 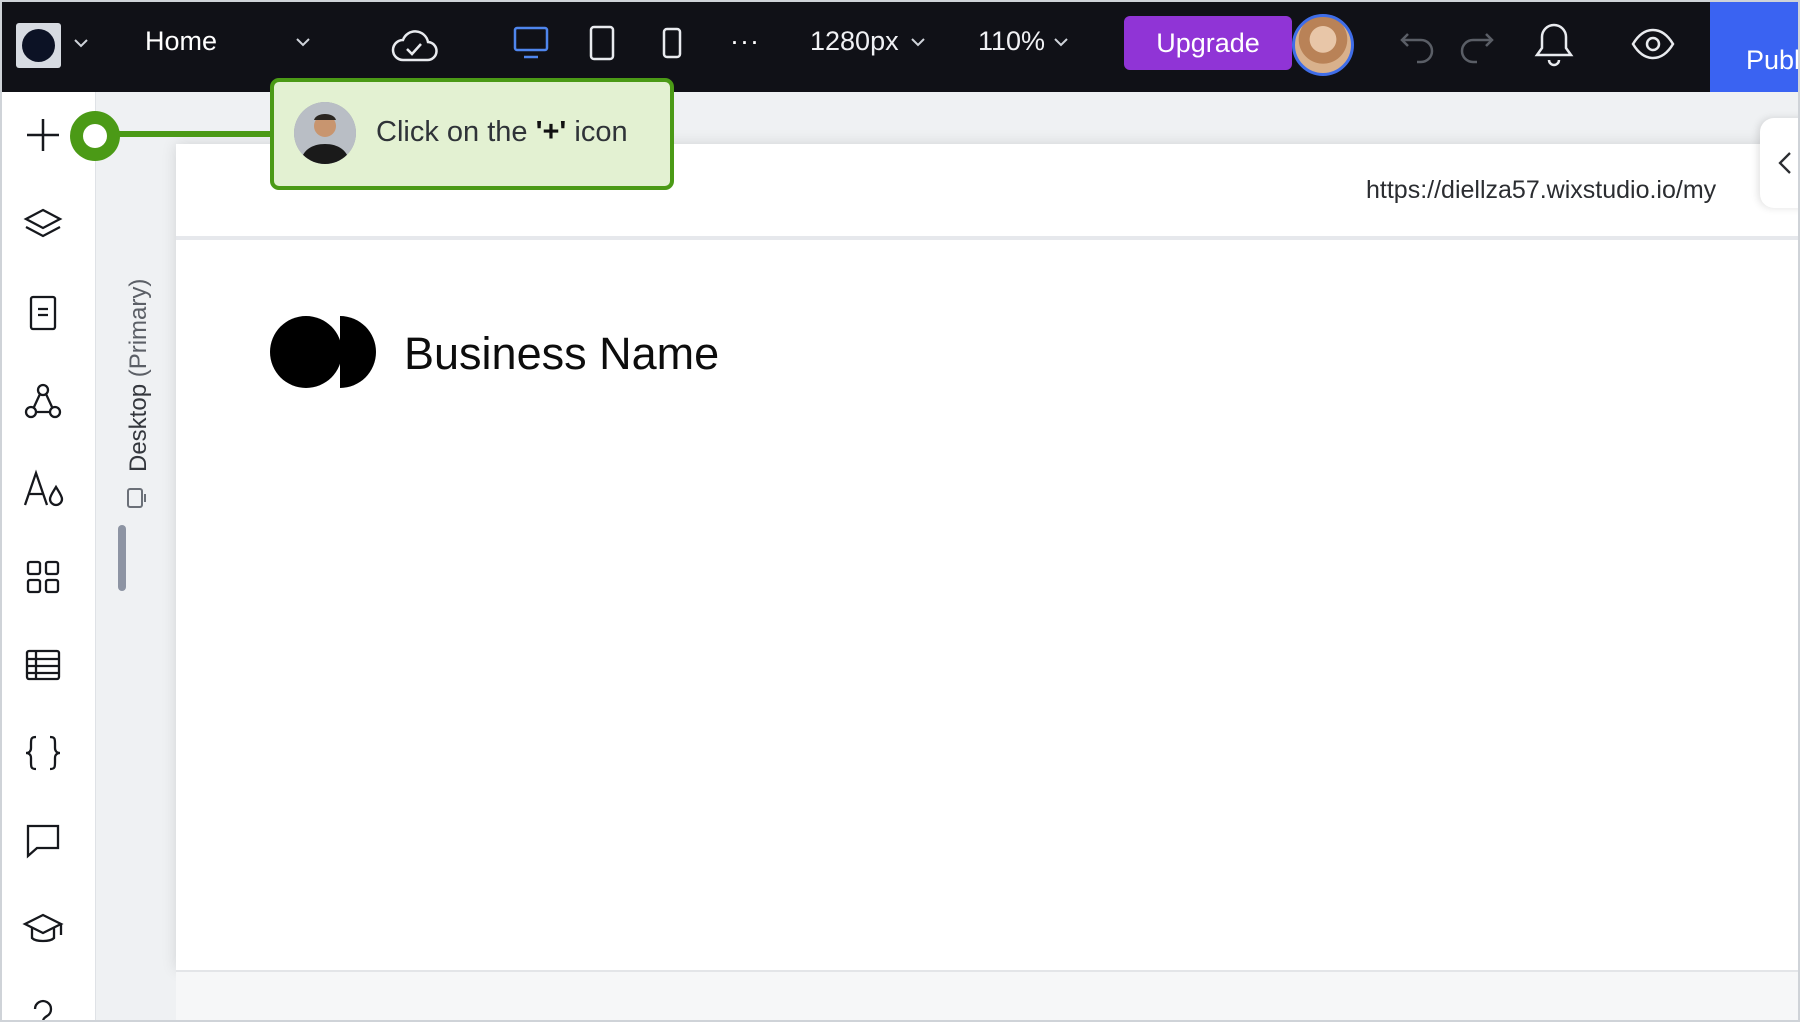 What do you see at coordinates (81, 43) in the screenshot?
I see `chevron-down-icon` at bounding box center [81, 43].